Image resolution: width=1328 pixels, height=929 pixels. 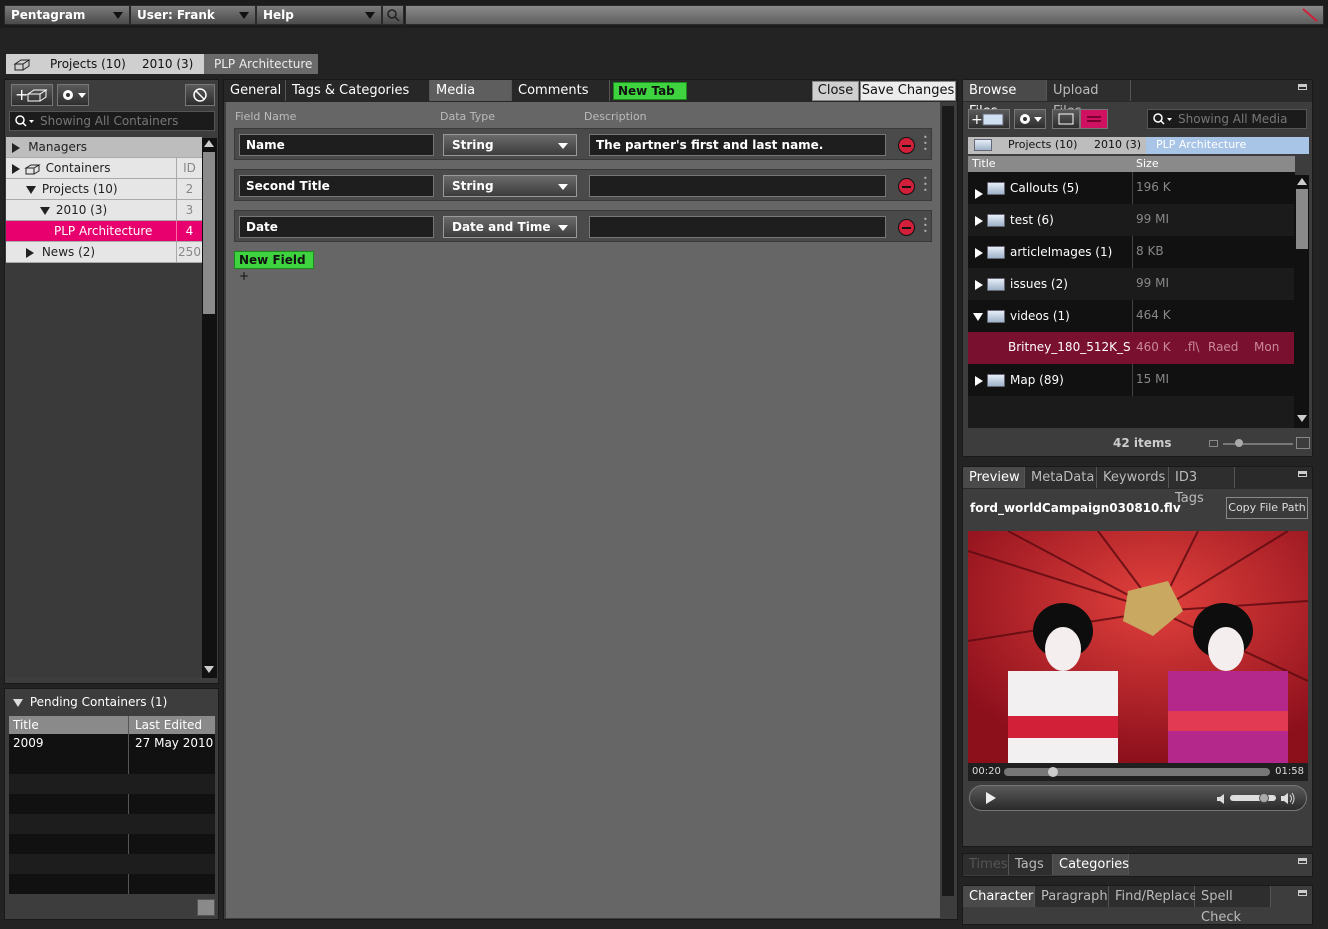 I want to click on play-icon, so click(x=991, y=798).